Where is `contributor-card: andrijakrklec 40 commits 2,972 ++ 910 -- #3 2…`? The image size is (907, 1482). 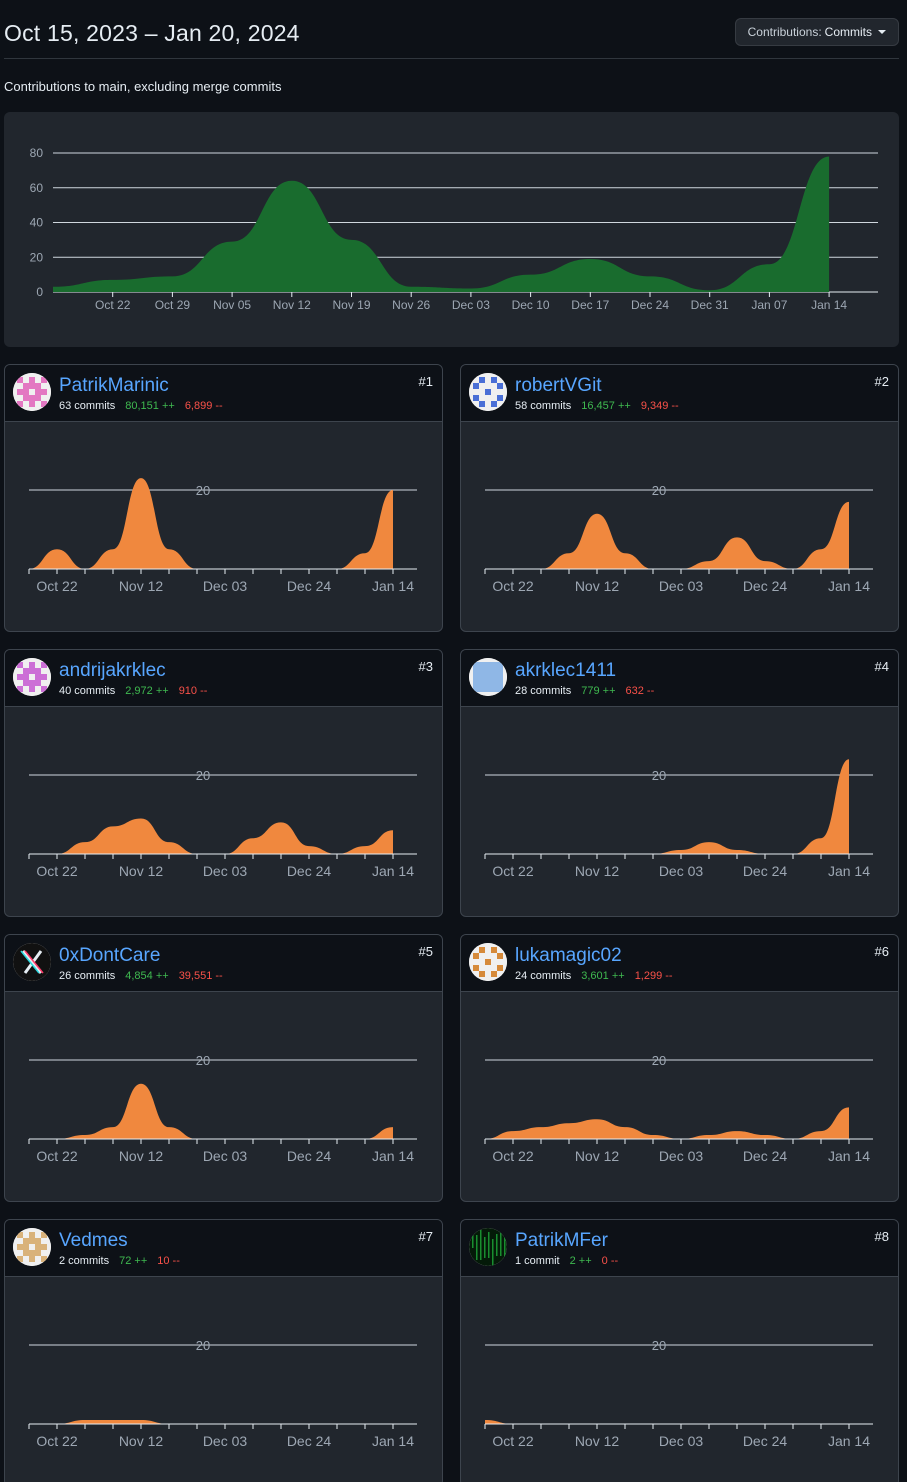
contributor-card: andrijakrklec 40 commits 2,972 ++ 910 -- #3 2… is located at coordinates (223, 783).